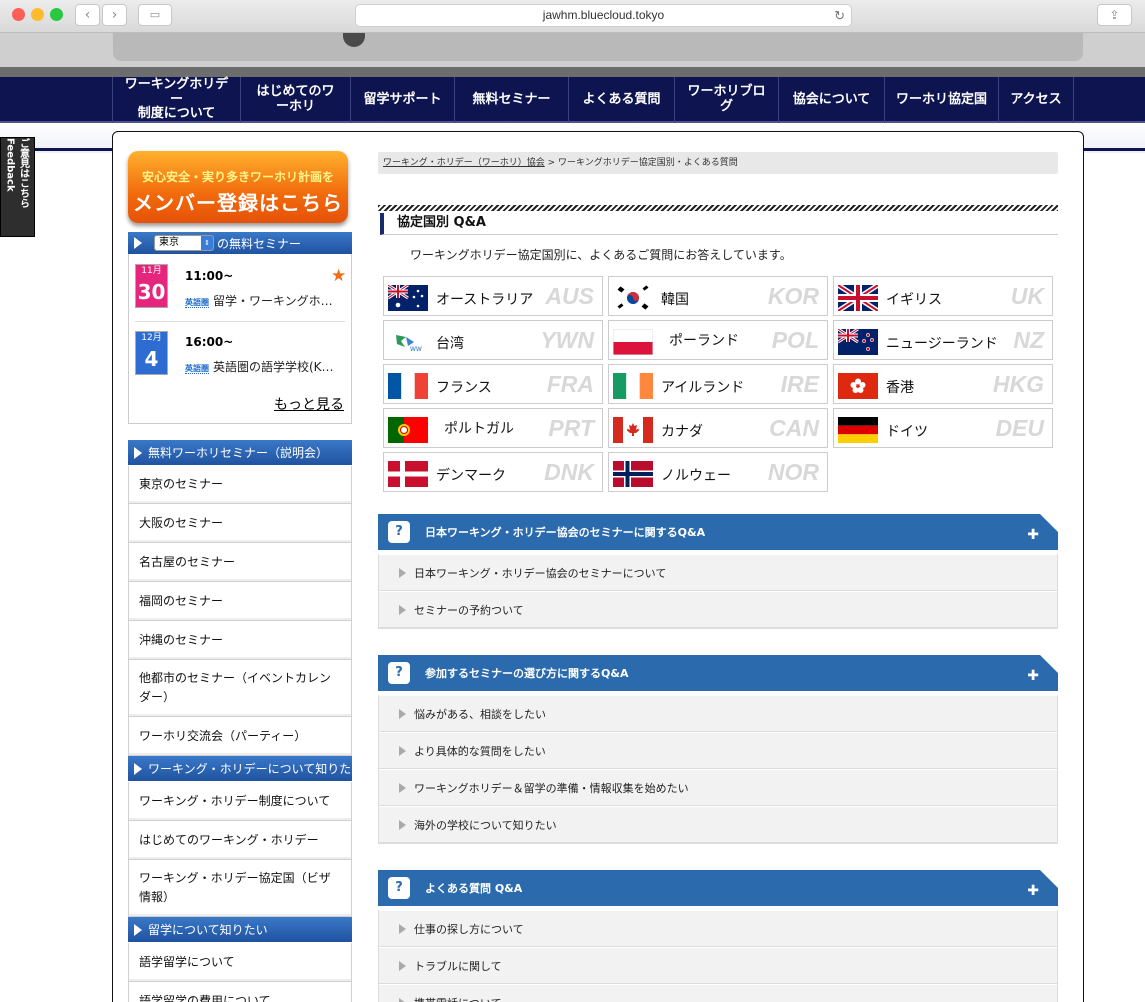 The height and width of the screenshot is (1002, 1145). Describe the element at coordinates (718, 888) in the screenshot. I see `qa-section-header: ? よくある質問 Q&A ✚` at that location.